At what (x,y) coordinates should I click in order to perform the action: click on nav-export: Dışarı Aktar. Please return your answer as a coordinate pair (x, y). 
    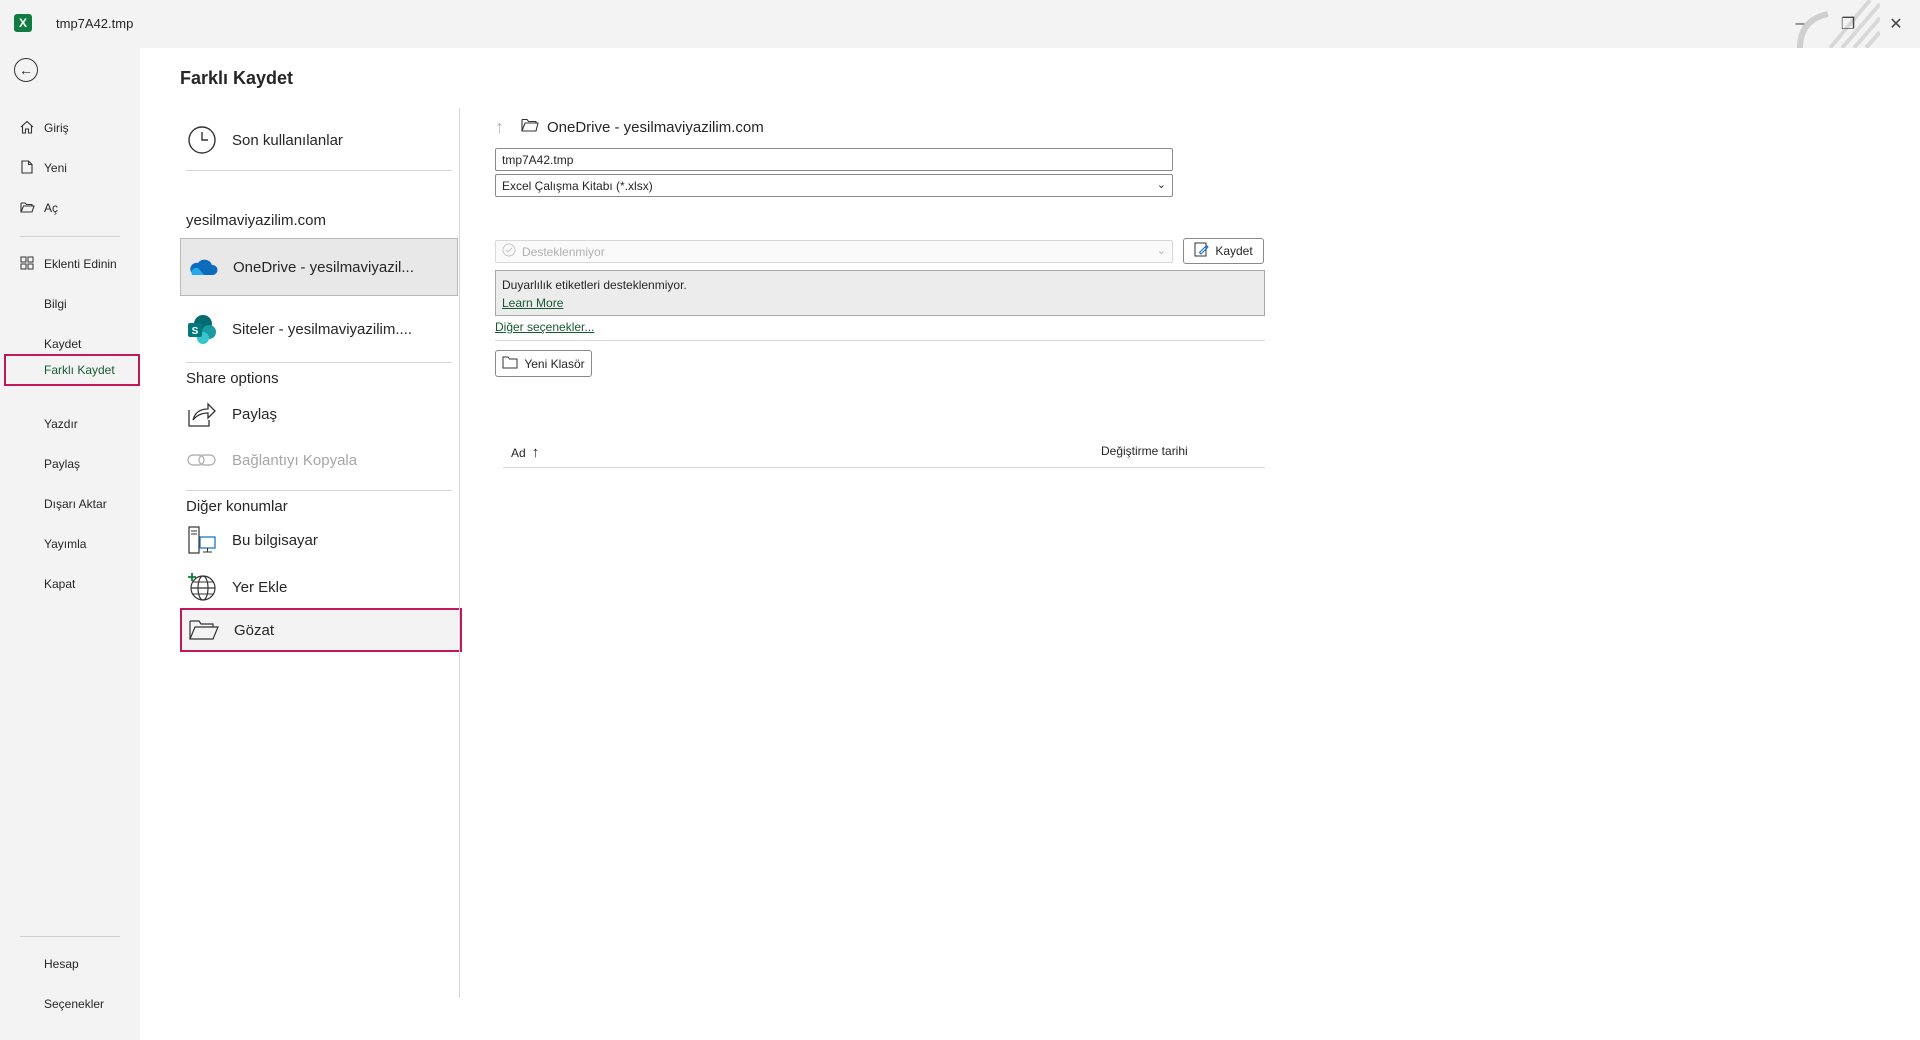
    Looking at the image, I should click on (72, 504).